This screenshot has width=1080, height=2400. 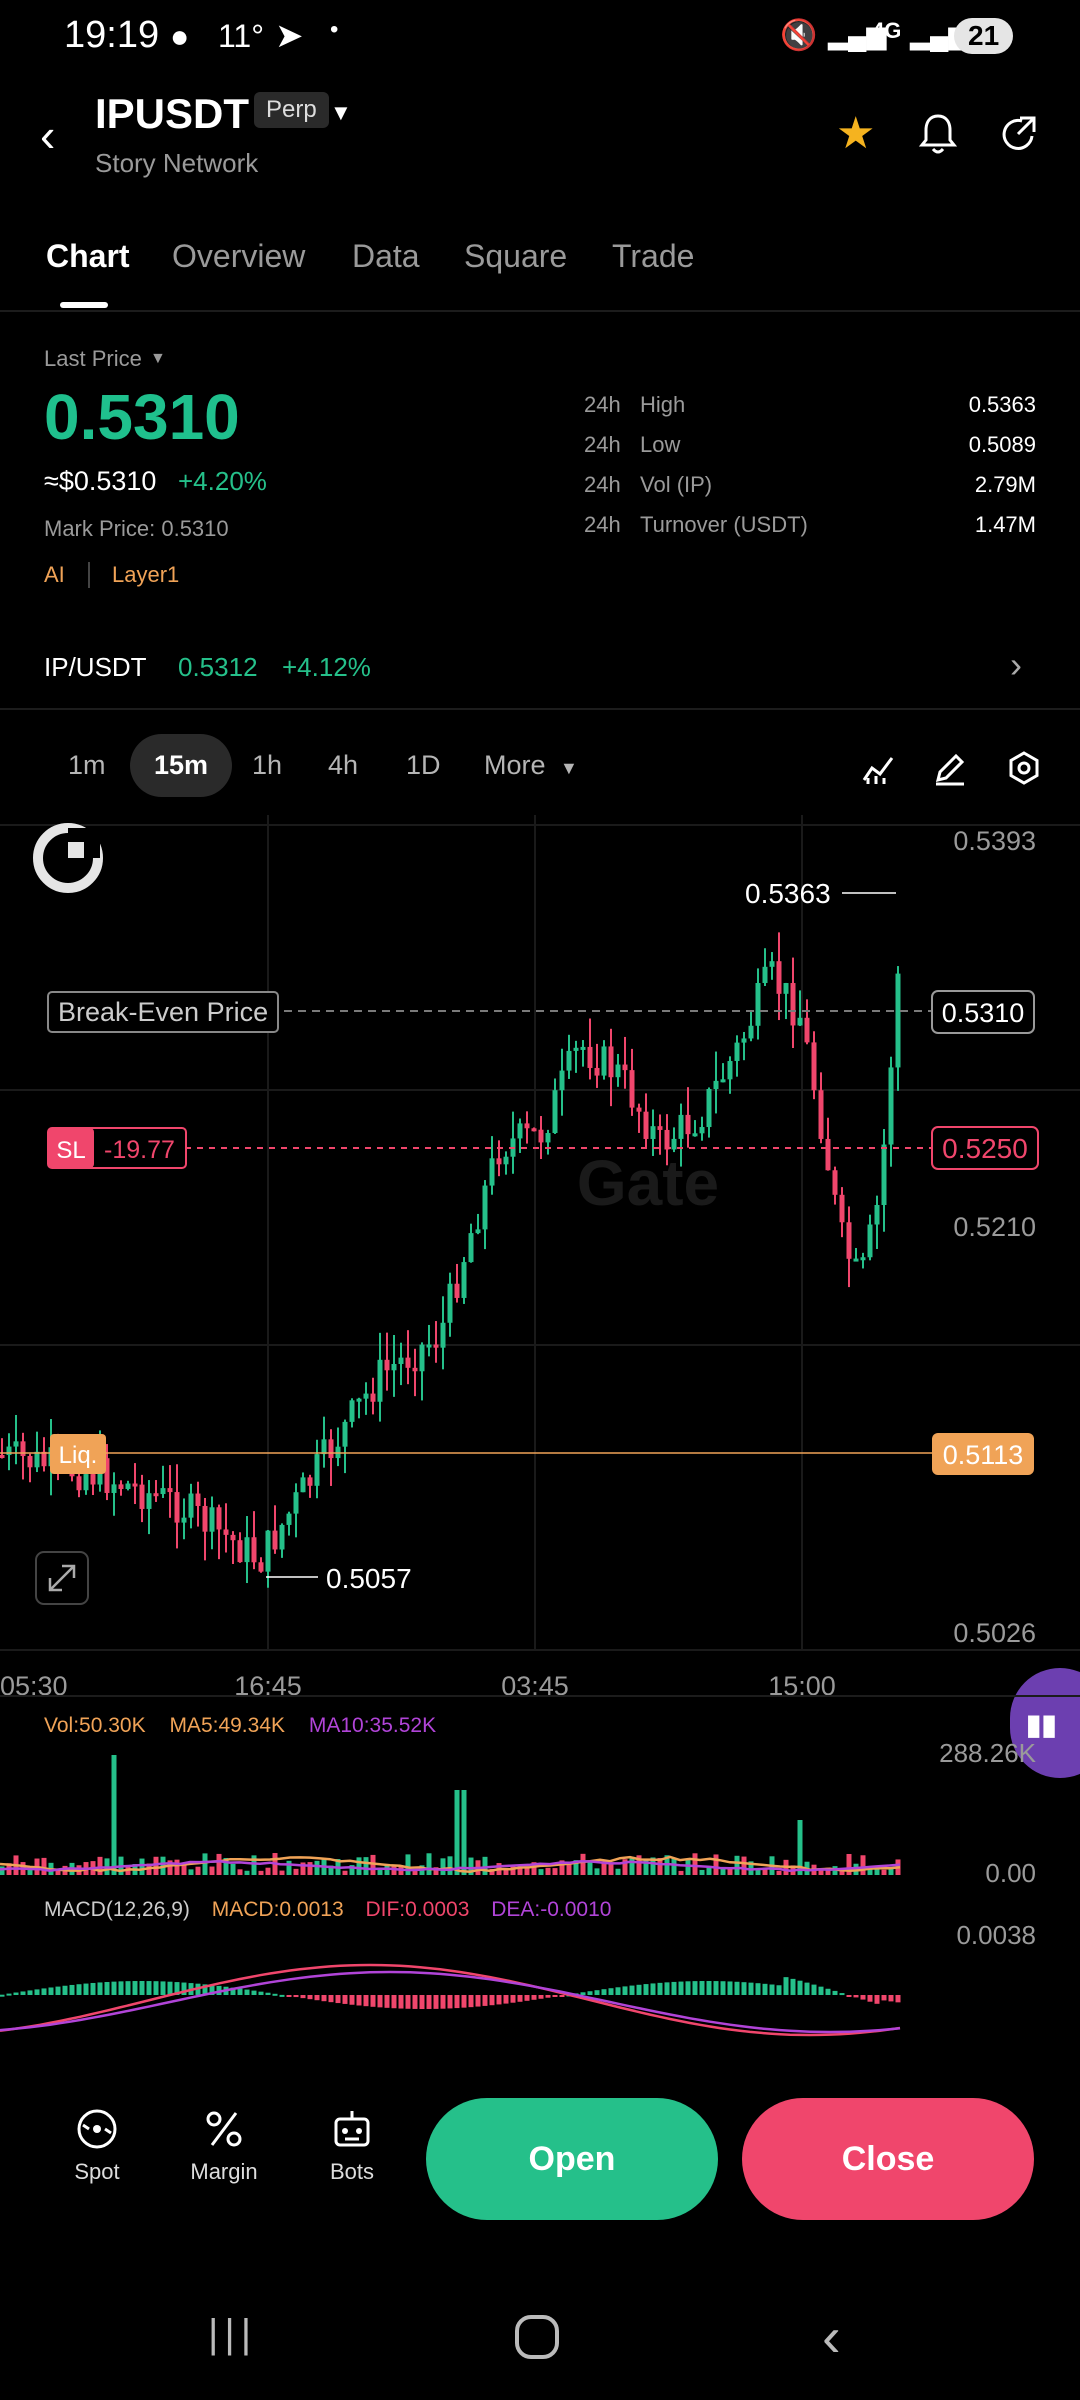 I want to click on chevron-right-icon: ›, so click(x=1016, y=665).